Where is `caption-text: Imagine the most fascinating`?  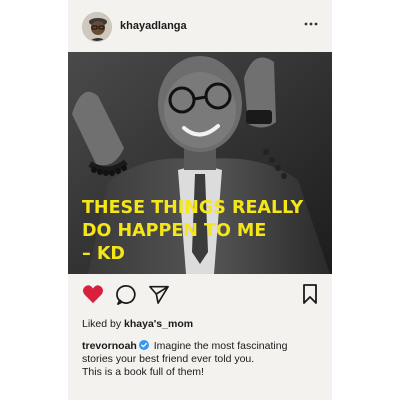 caption-text: Imagine the most fascinating is located at coordinates (220, 346).